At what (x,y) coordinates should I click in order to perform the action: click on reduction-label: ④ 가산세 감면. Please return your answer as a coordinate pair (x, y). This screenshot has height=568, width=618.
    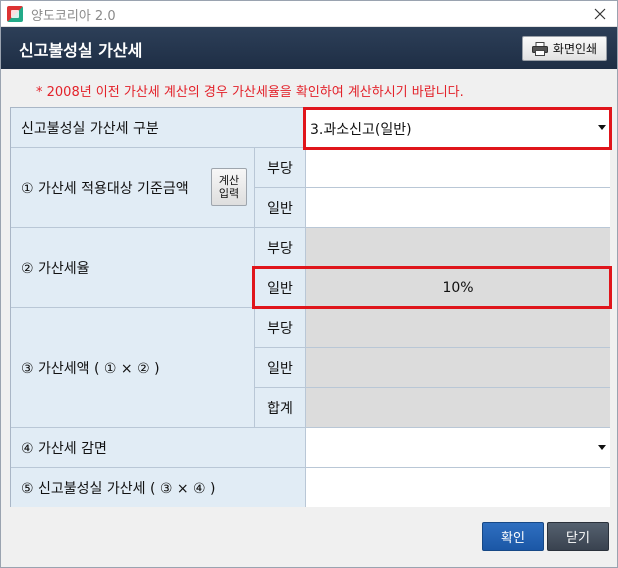
    Looking at the image, I should click on (158, 448).